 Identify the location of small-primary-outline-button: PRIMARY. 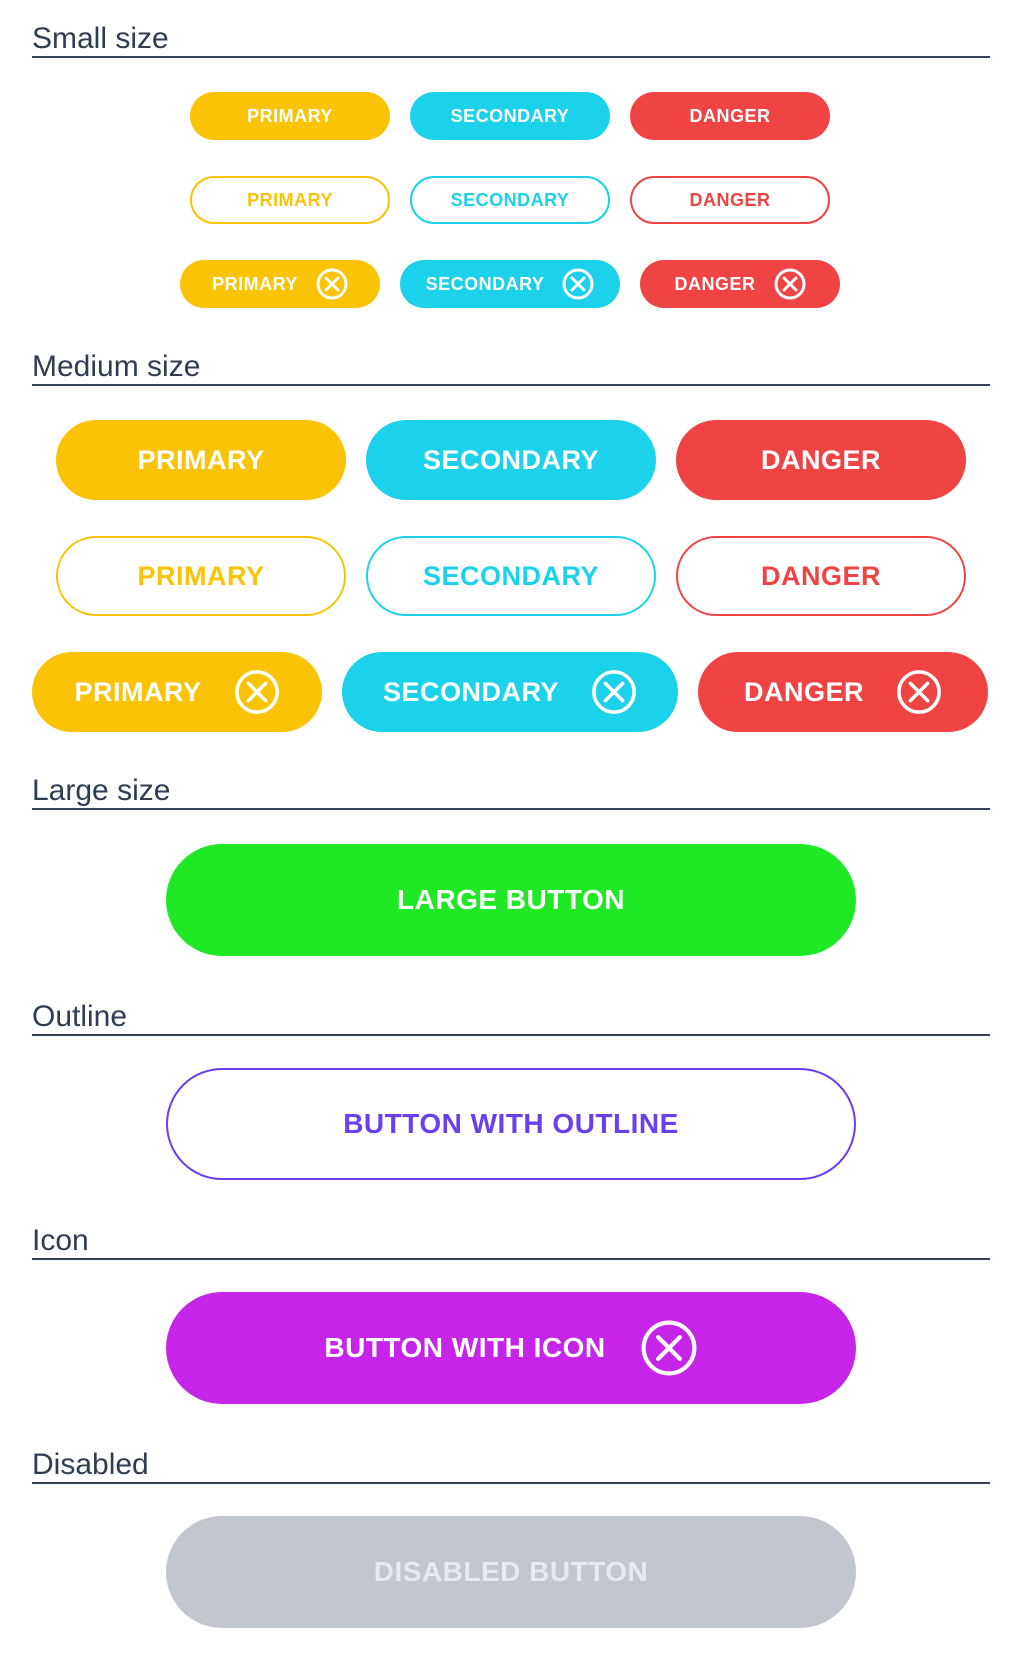
(290, 200).